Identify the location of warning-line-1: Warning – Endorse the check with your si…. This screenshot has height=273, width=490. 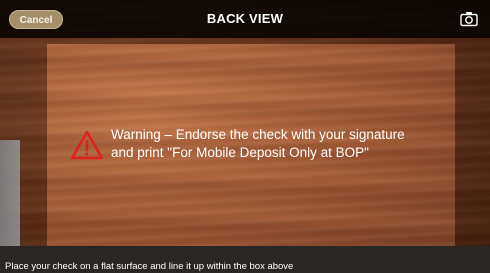
(258, 134).